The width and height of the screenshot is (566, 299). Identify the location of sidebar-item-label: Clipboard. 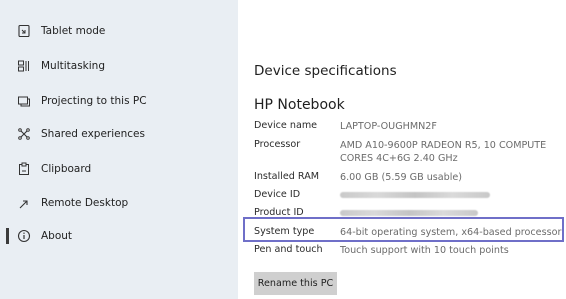
(66, 169).